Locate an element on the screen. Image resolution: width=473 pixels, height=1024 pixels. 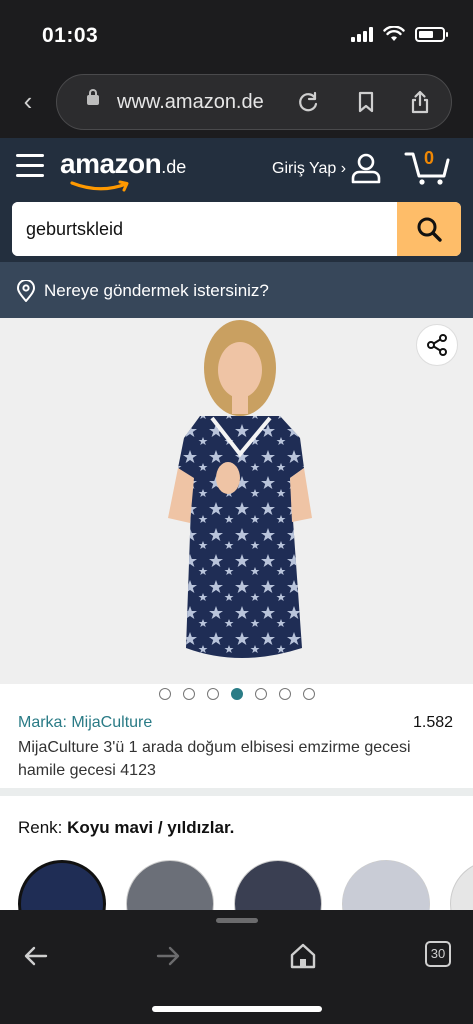
amazon-logo: amazon.de is located at coordinates (123, 170).